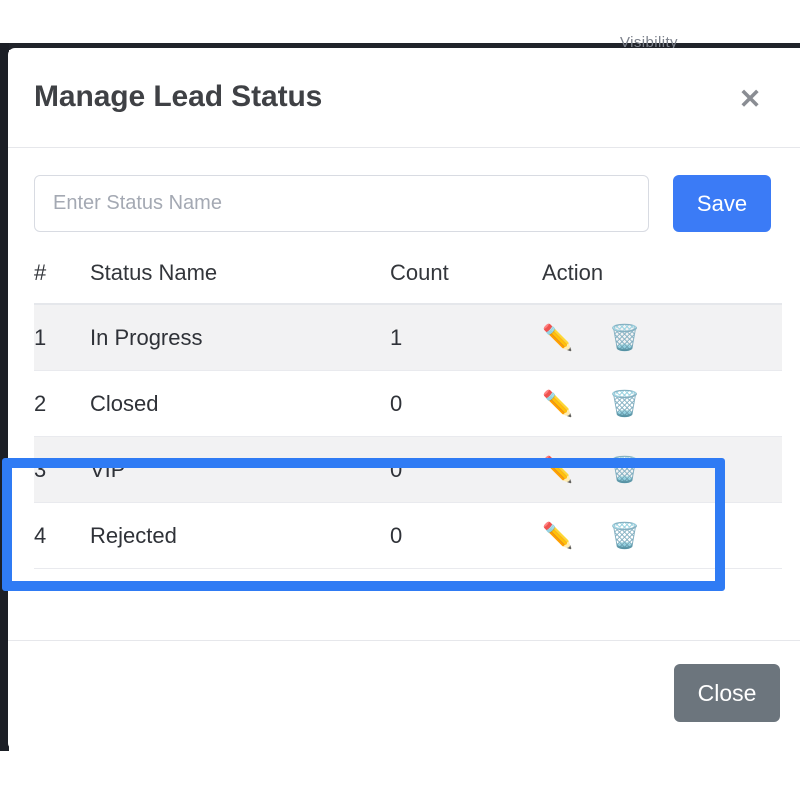 This screenshot has height=800, width=800. I want to click on cell-status-name: VIP, so click(240, 469).